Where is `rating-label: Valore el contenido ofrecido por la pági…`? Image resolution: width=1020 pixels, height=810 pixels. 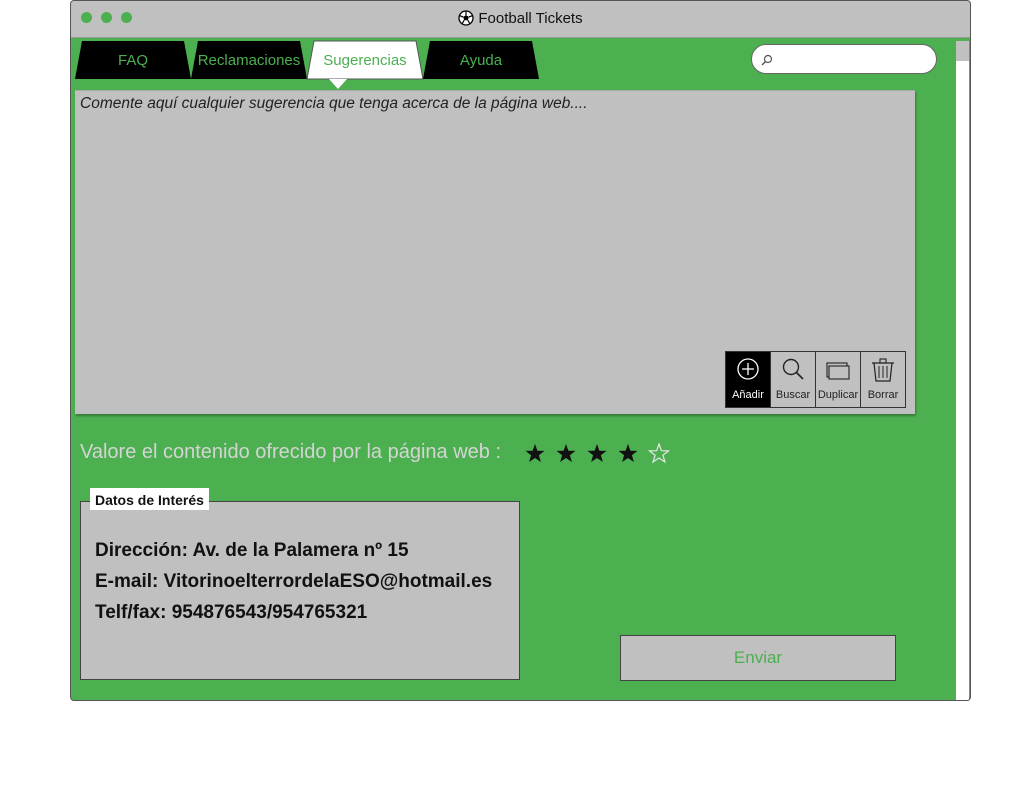 rating-label: Valore el contenido ofrecido por la pági… is located at coordinates (291, 452).